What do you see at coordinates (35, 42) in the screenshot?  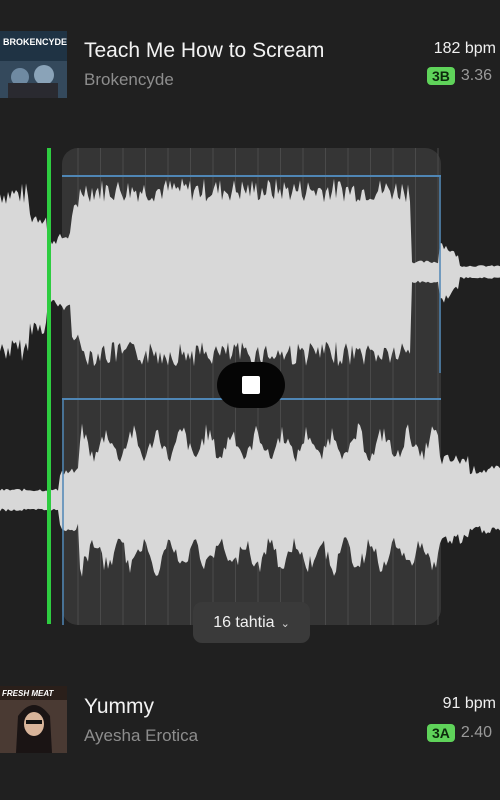 I see `artwork-logo-text: BROKENCYDE` at bounding box center [35, 42].